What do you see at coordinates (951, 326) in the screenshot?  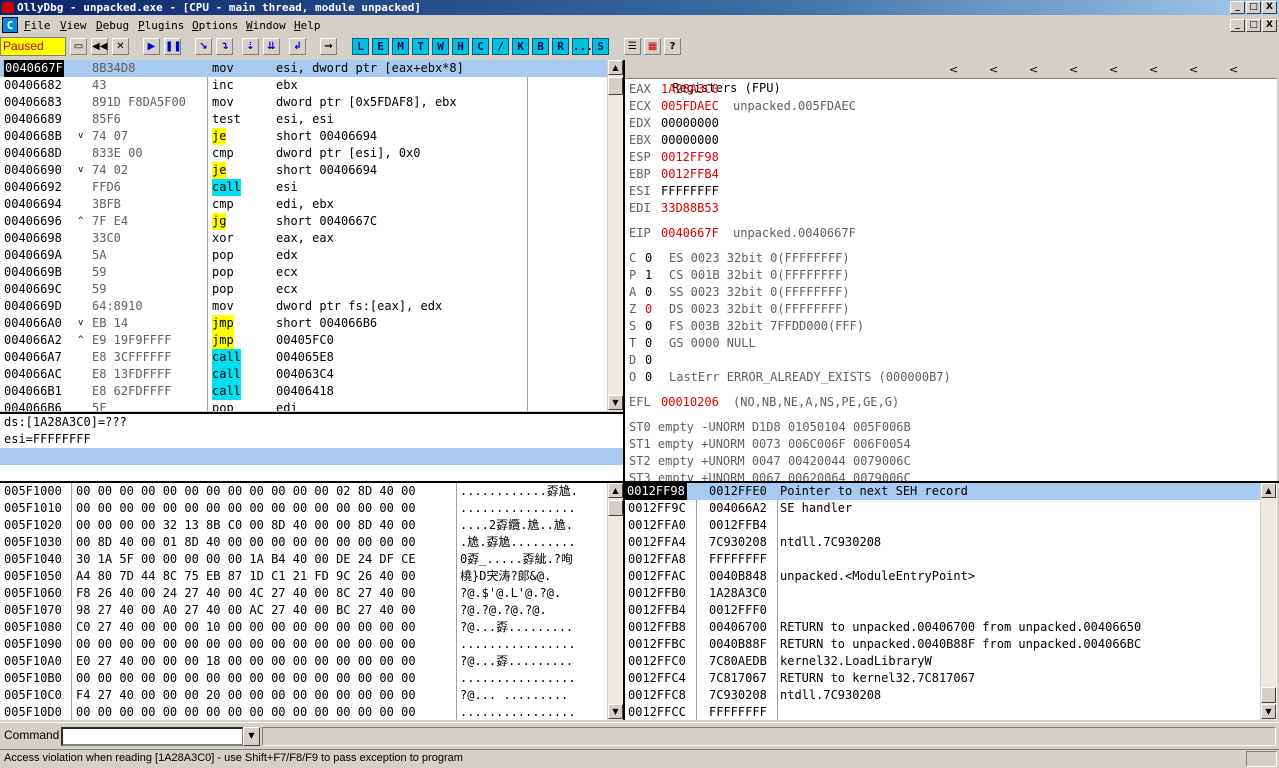 I see `flag-row: S 0 FS 003B 32bit 7FFDD000(FFF)` at bounding box center [951, 326].